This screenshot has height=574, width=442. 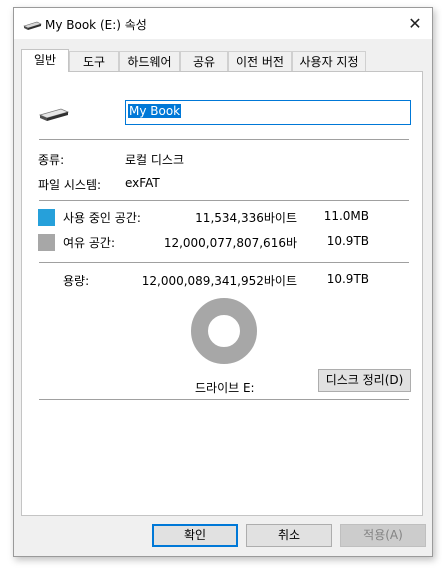 What do you see at coordinates (32, 25) in the screenshot?
I see `drive-icon` at bounding box center [32, 25].